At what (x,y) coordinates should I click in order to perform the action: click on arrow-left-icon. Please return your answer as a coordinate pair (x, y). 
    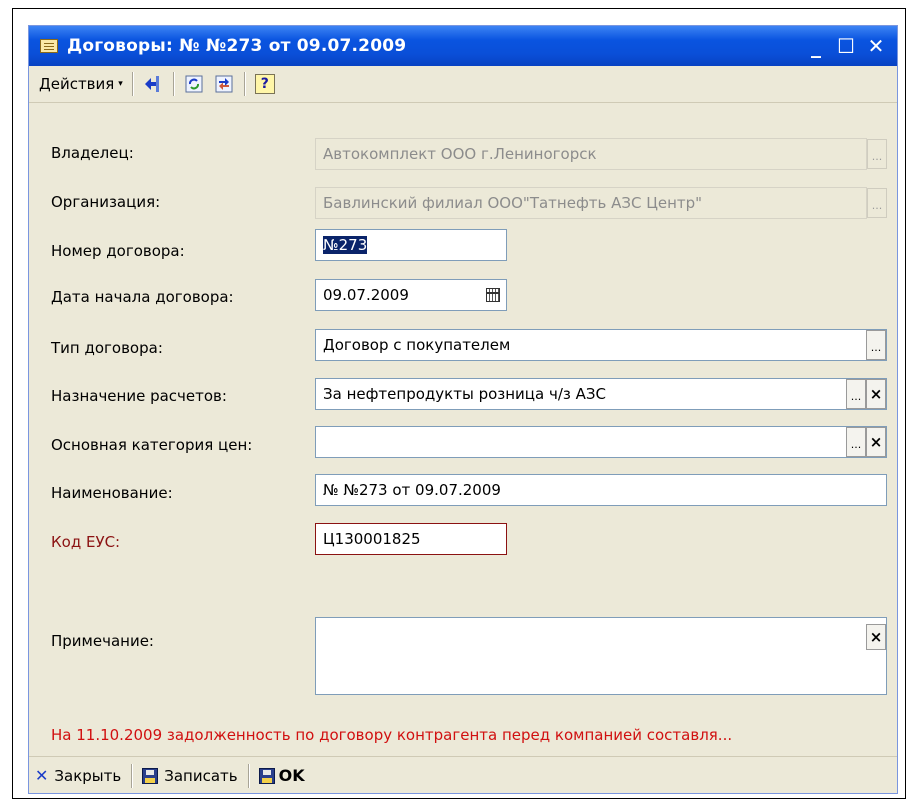
    Looking at the image, I should click on (151, 84).